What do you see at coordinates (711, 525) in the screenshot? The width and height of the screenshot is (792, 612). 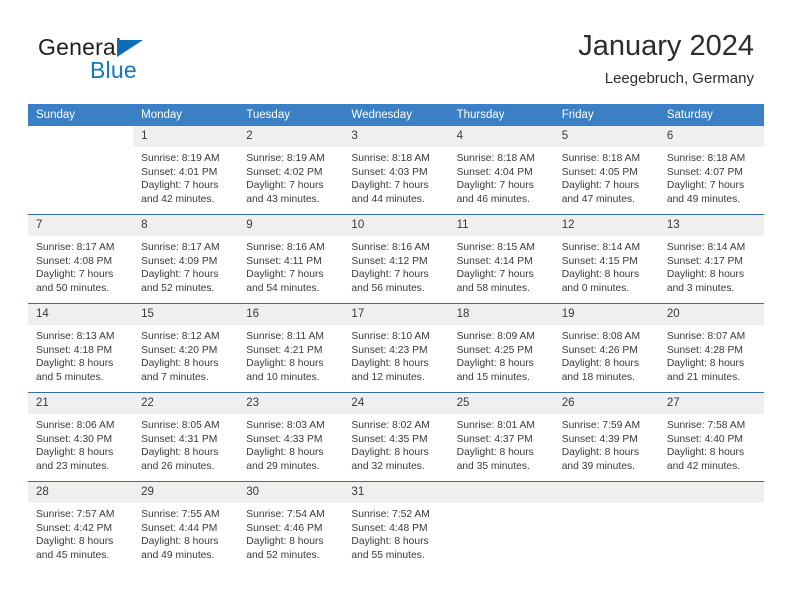 I see `calendar-empty-cell` at bounding box center [711, 525].